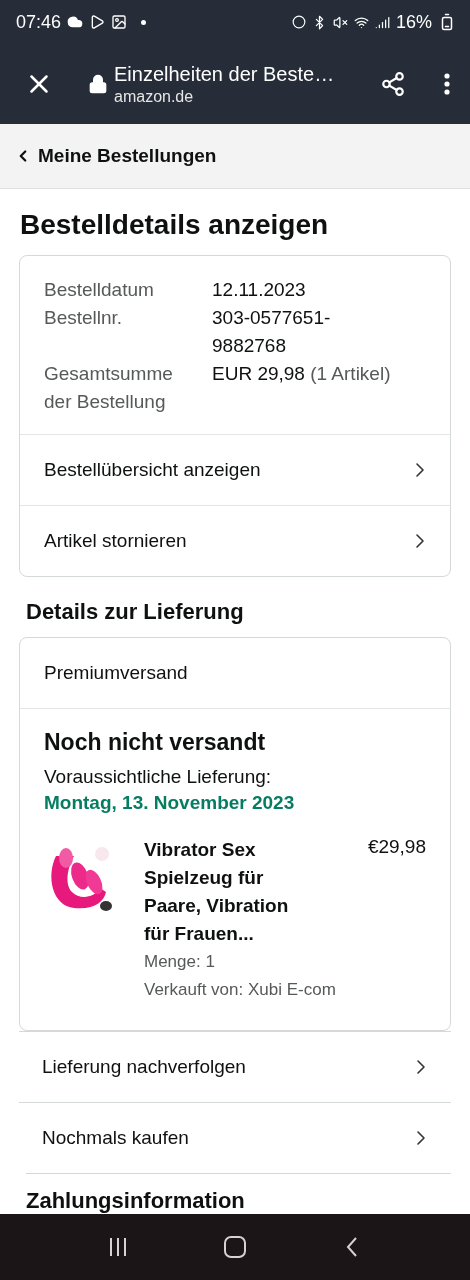  Describe the element at coordinates (235, 1137) in the screenshot. I see `action-link: Nochmals kaufen` at that location.